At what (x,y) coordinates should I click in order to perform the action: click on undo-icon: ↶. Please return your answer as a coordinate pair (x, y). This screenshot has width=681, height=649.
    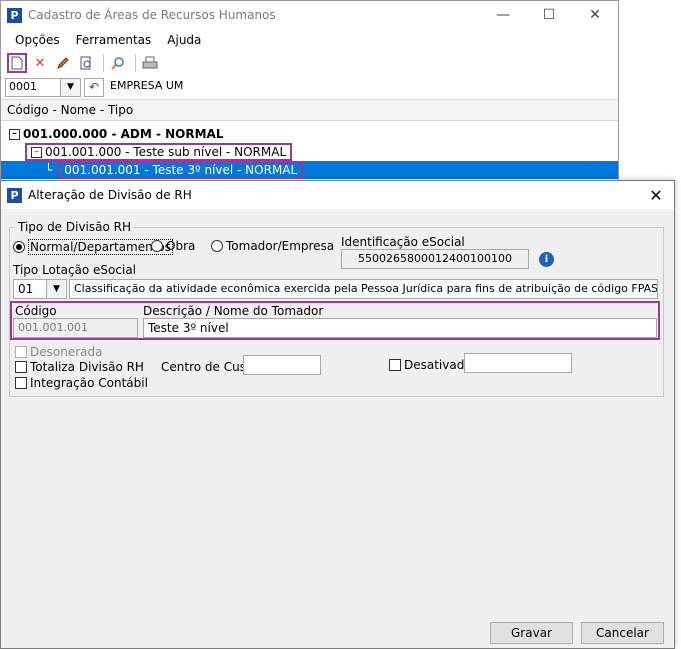
    Looking at the image, I should click on (94, 87).